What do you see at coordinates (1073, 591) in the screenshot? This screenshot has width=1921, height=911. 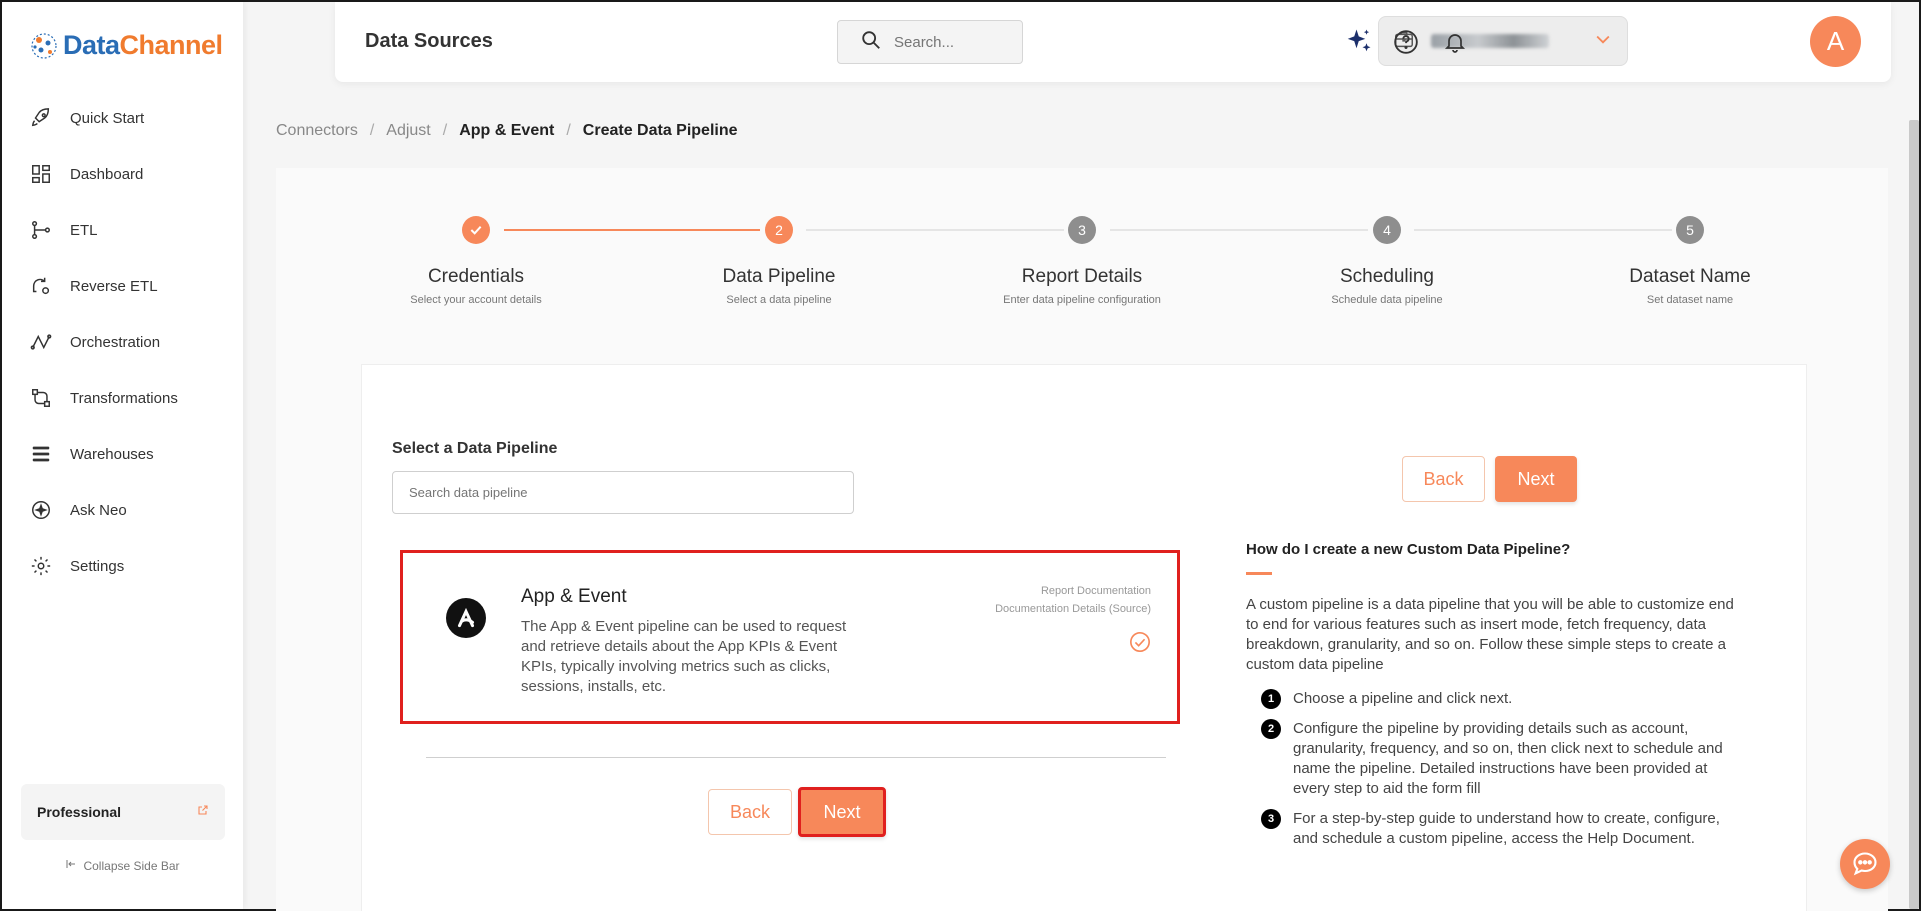 I see `report-documentation-link: Report Documentation` at bounding box center [1073, 591].